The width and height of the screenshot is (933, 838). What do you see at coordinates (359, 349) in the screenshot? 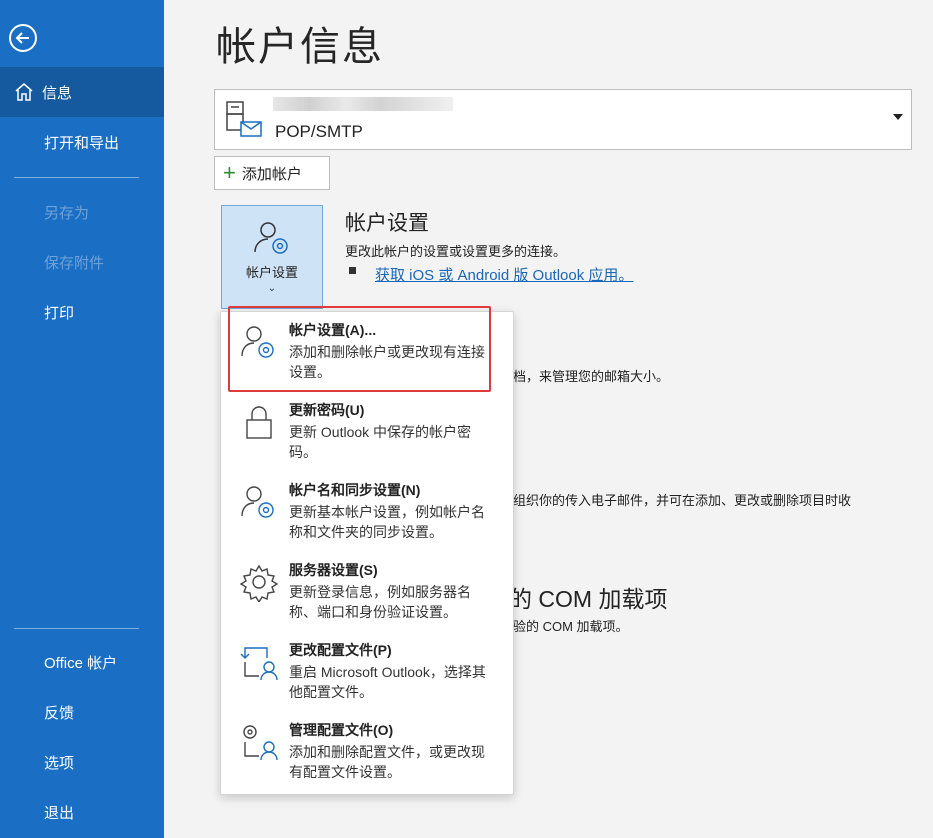
I see `highlight-annotation` at bounding box center [359, 349].